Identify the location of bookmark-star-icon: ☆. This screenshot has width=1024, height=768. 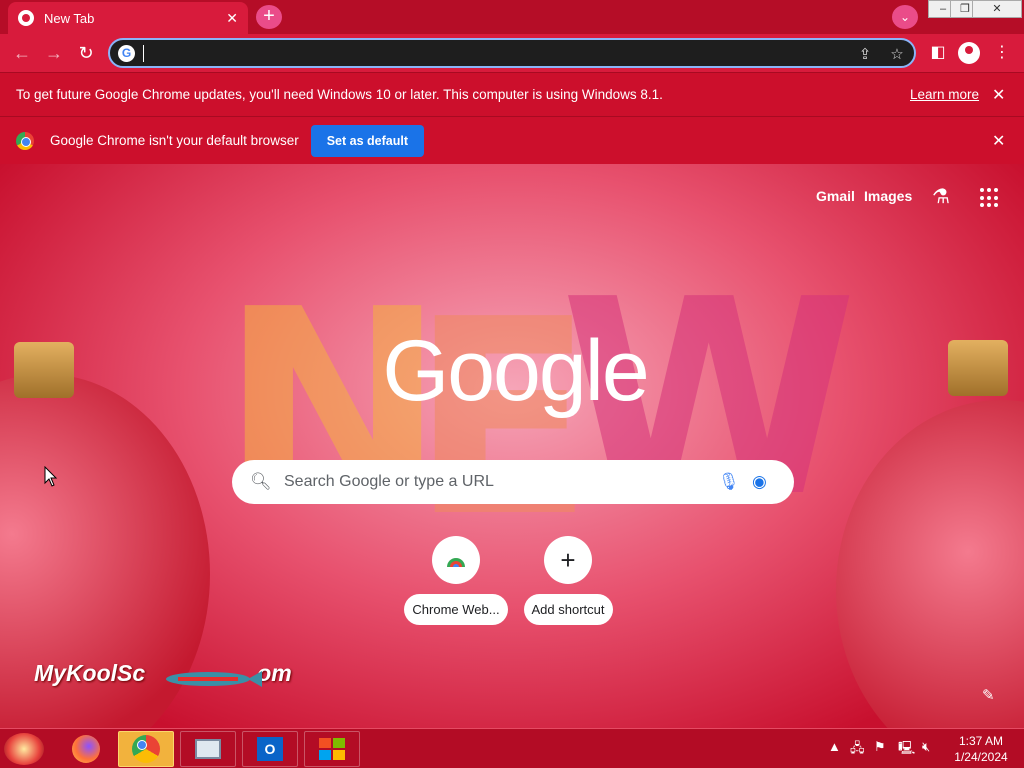
(897, 55).